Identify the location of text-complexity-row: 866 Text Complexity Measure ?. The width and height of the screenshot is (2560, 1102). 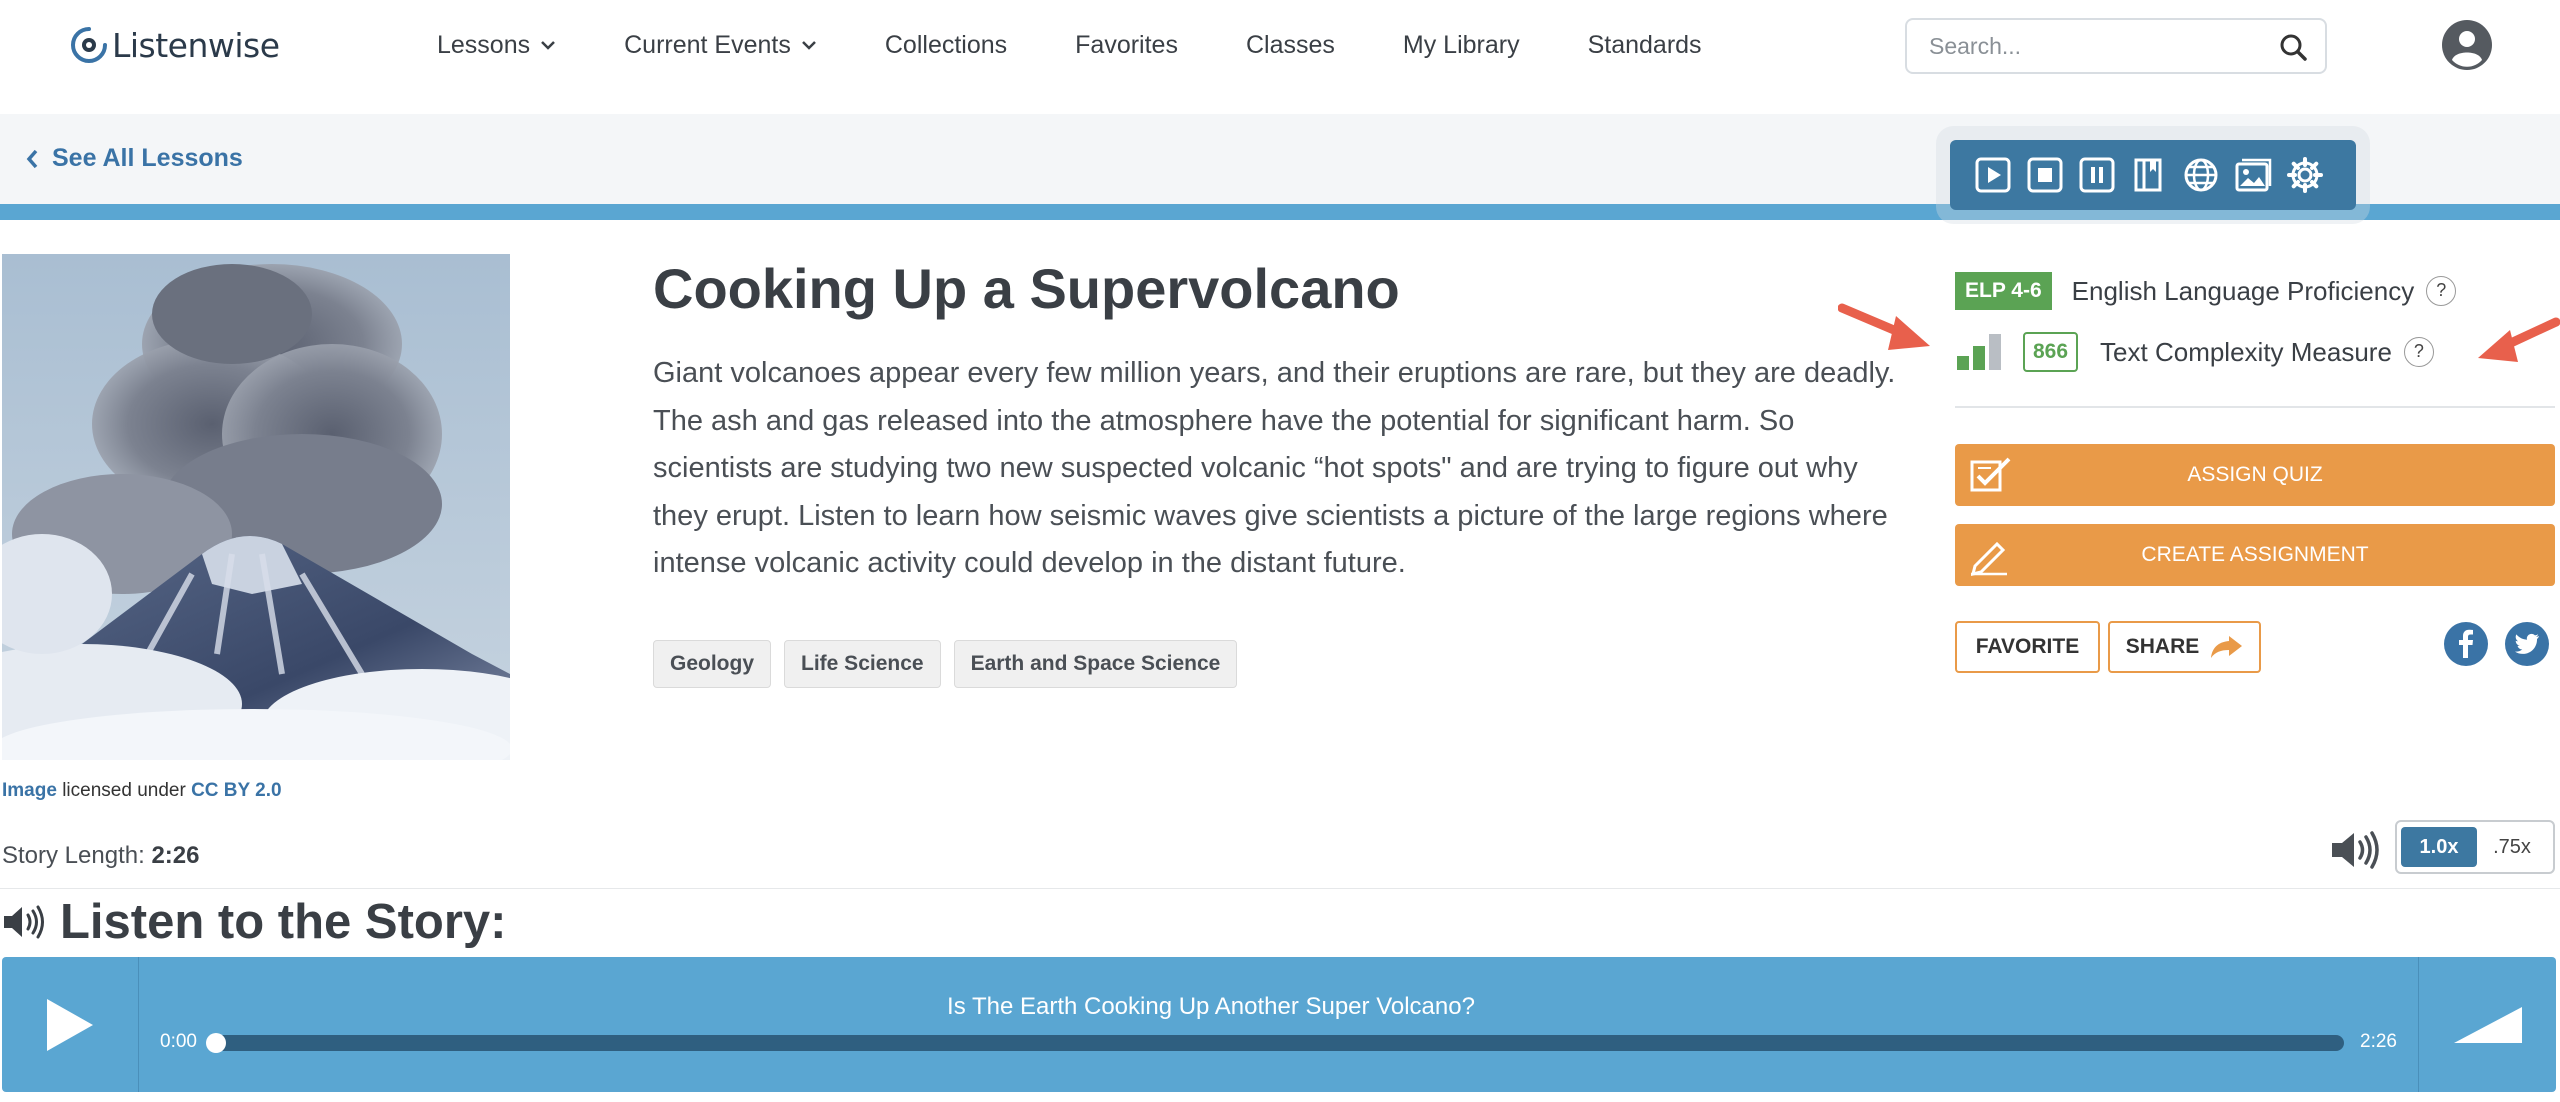
(2194, 352).